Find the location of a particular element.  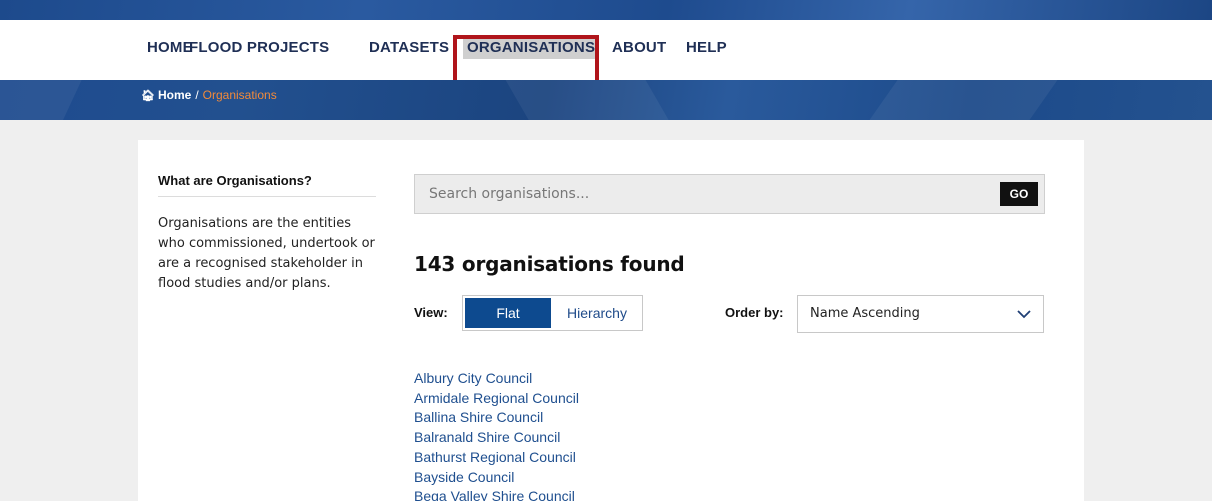

search-box: Search organisations... GO is located at coordinates (729, 194).